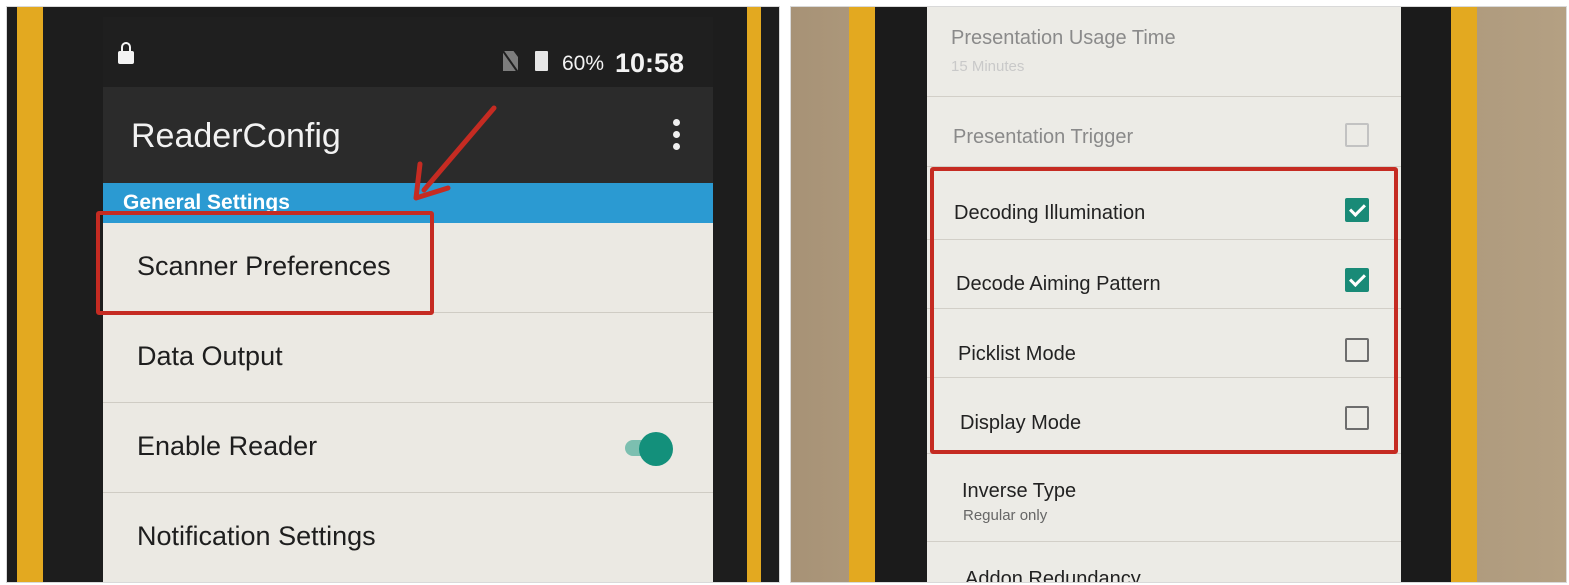 Image resolution: width=1569 pixels, height=585 pixels. What do you see at coordinates (455, 153) in the screenshot?
I see `annotation-arrow` at bounding box center [455, 153].